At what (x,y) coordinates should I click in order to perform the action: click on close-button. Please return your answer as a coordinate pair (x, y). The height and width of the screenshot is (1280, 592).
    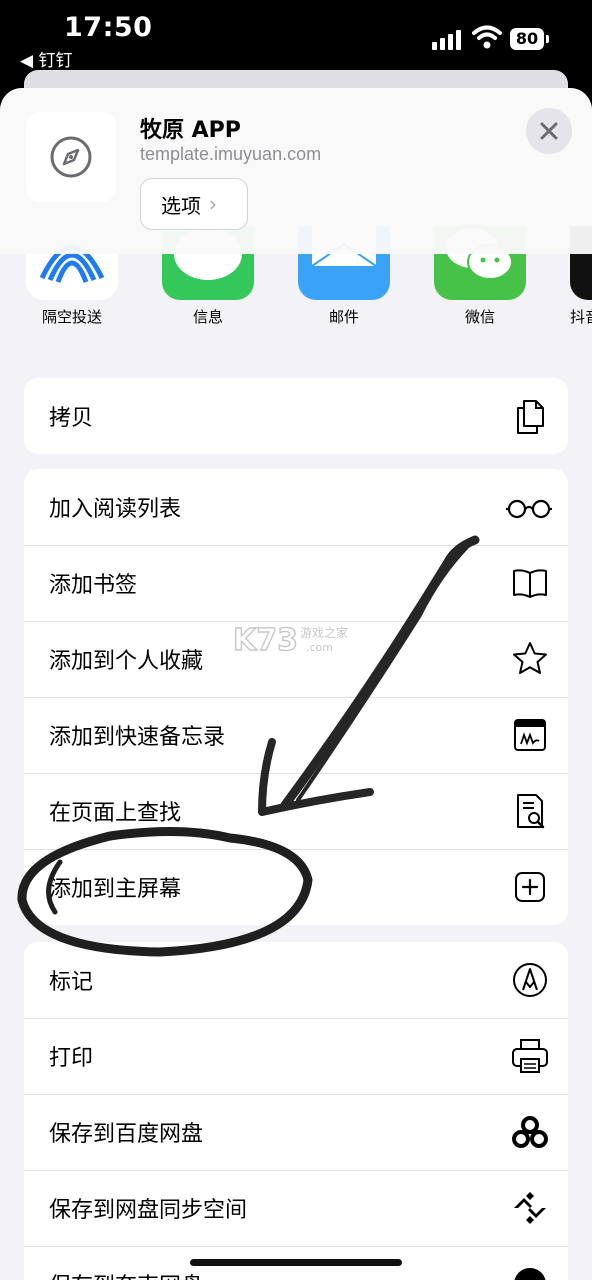
    Looking at the image, I should click on (549, 131).